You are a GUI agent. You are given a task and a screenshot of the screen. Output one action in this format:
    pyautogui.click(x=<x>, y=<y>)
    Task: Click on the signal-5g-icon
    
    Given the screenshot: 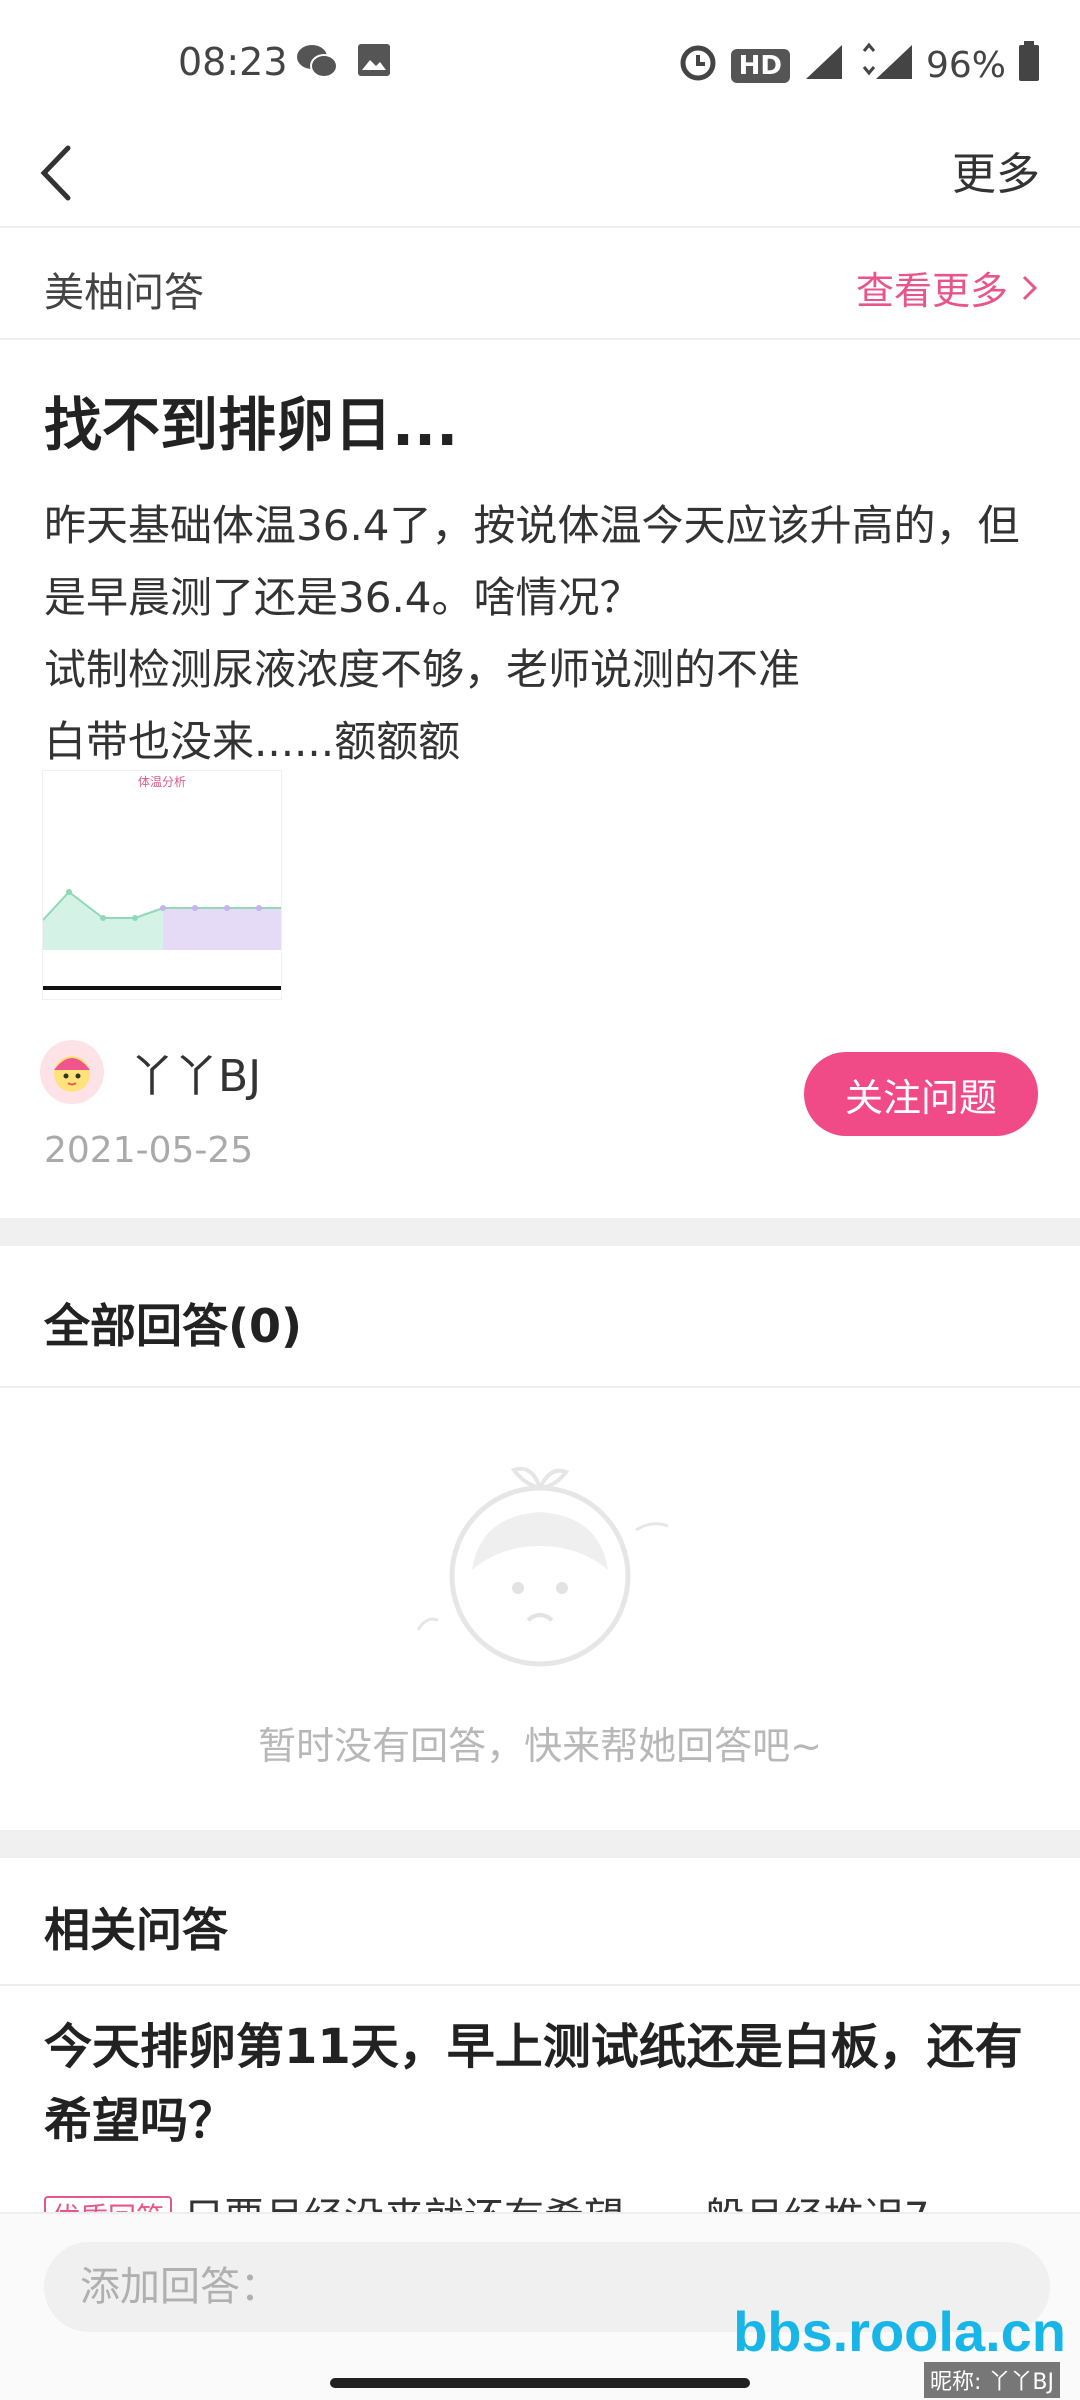 What is the action you would take?
    pyautogui.click(x=886, y=65)
    